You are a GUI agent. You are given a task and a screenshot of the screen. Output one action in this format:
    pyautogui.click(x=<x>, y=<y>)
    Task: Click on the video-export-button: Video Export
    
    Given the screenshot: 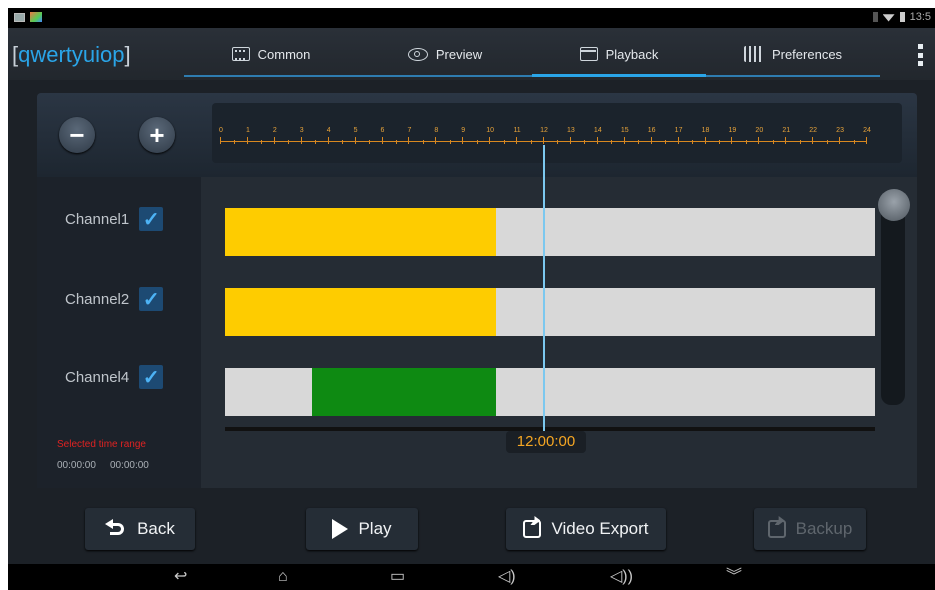 What is the action you would take?
    pyautogui.click(x=586, y=529)
    